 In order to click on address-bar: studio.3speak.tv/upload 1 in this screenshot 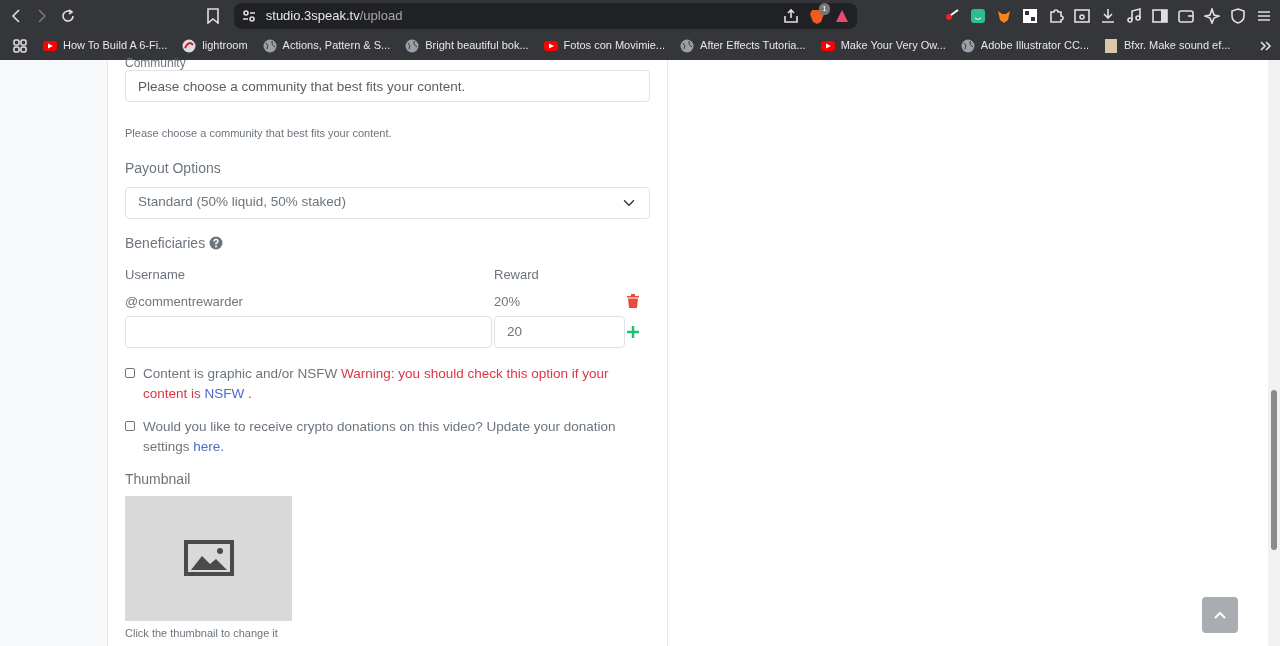, I will do `click(545, 15)`.